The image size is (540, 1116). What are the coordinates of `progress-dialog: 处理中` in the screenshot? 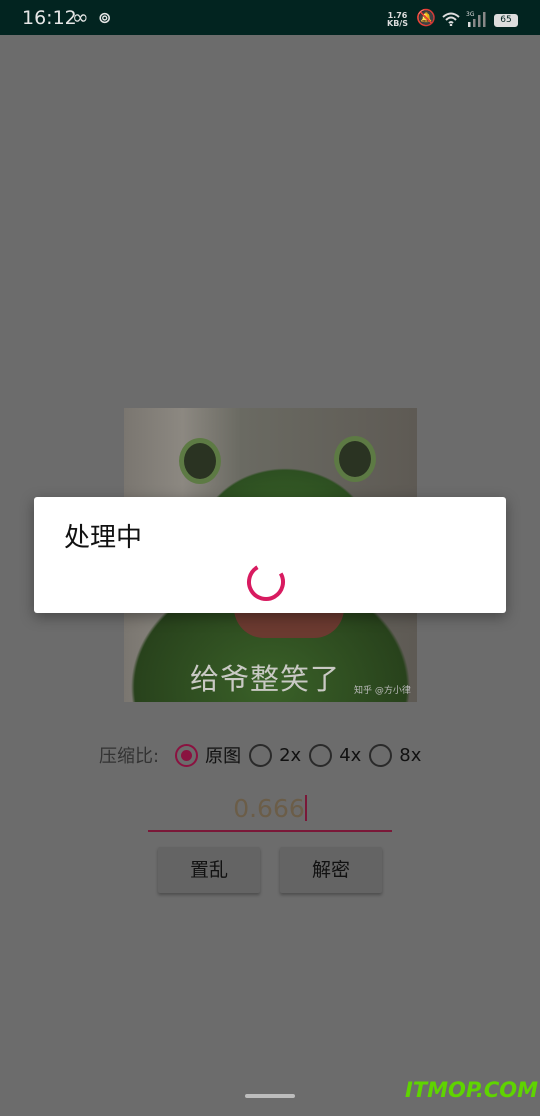 It's located at (270, 555).